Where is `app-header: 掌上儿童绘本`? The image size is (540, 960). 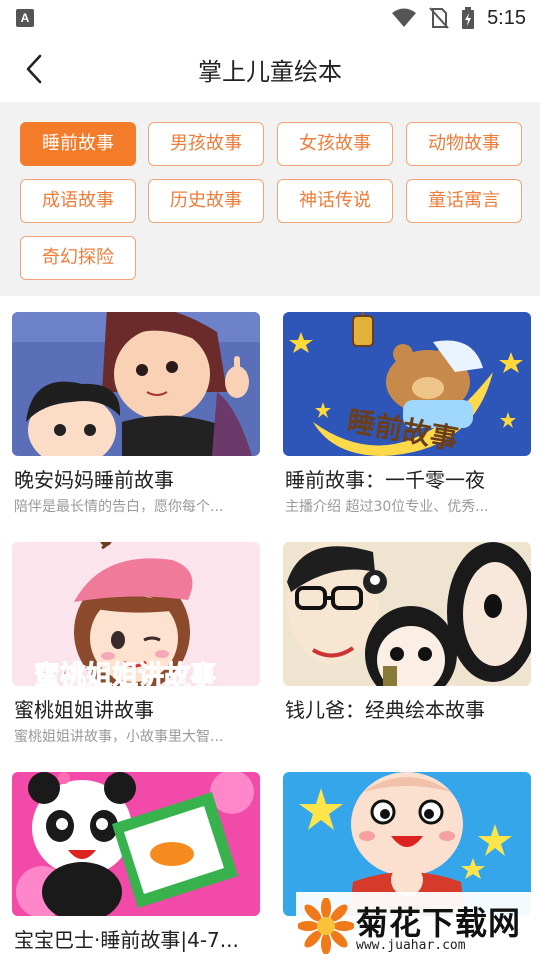
app-header: 掌上儿童绘本 is located at coordinates (270, 69).